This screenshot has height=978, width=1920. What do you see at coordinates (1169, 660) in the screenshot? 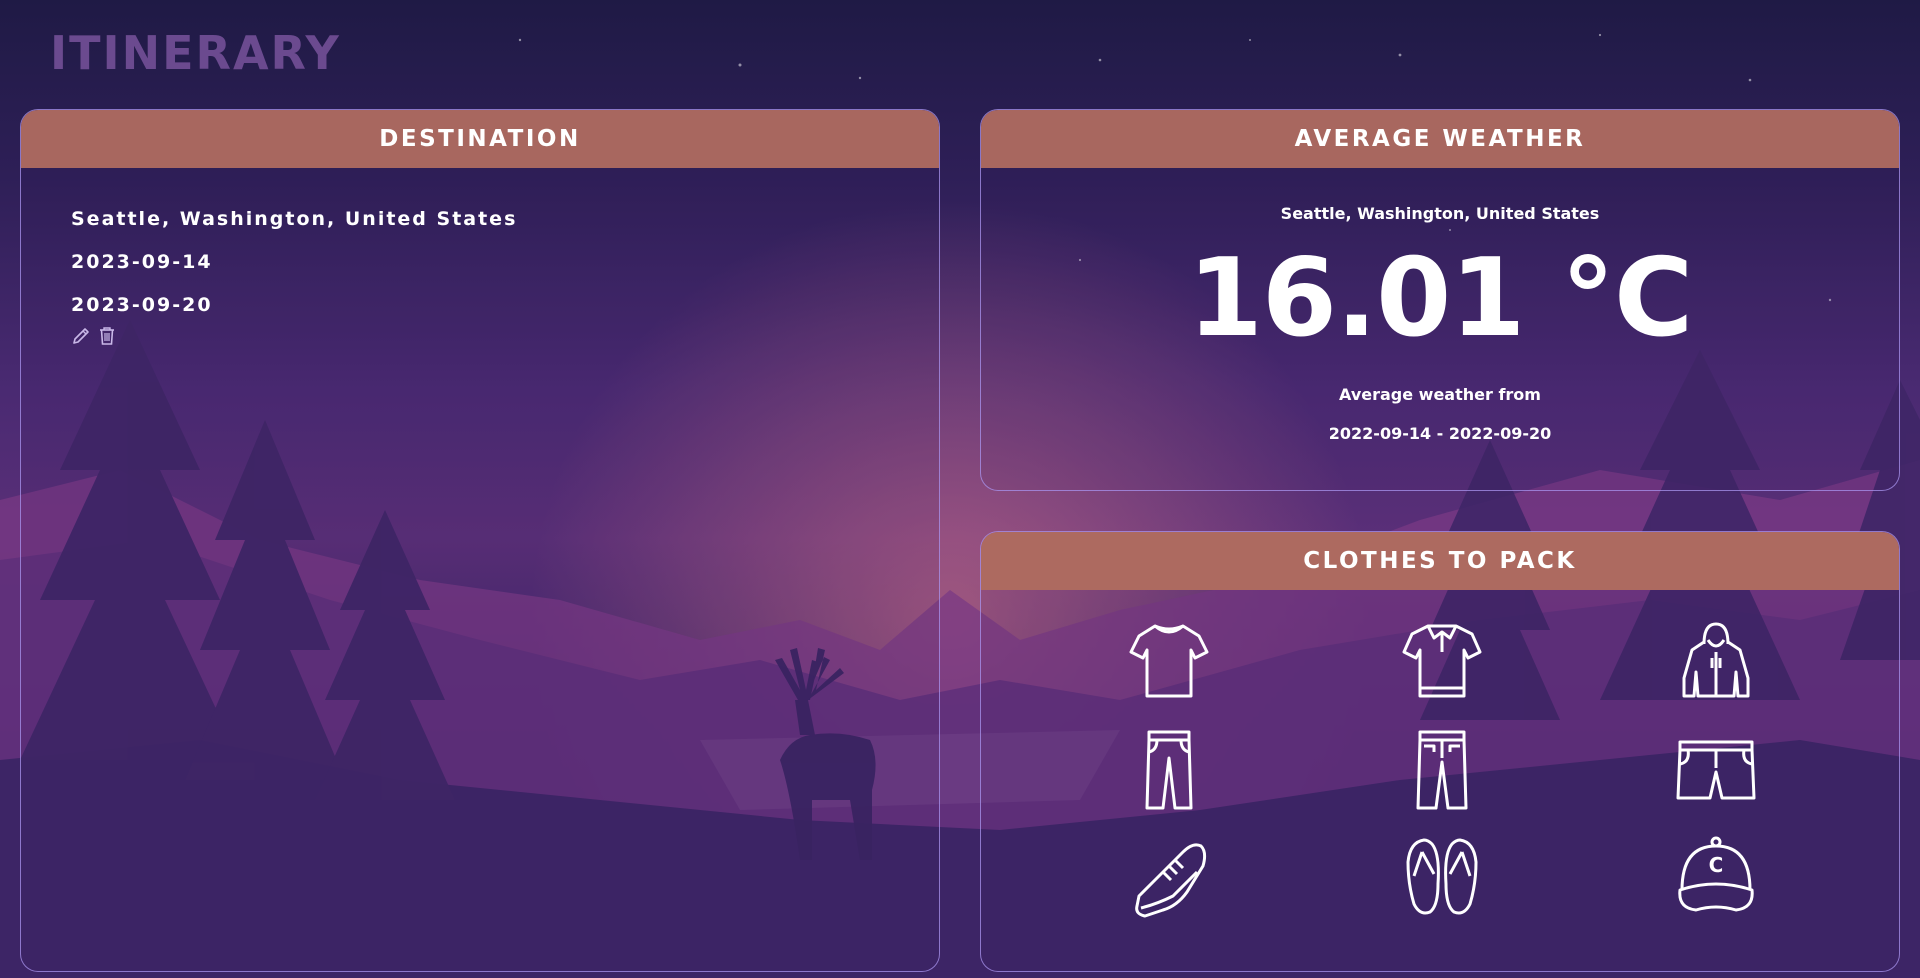
I see `t-shirt-icon` at bounding box center [1169, 660].